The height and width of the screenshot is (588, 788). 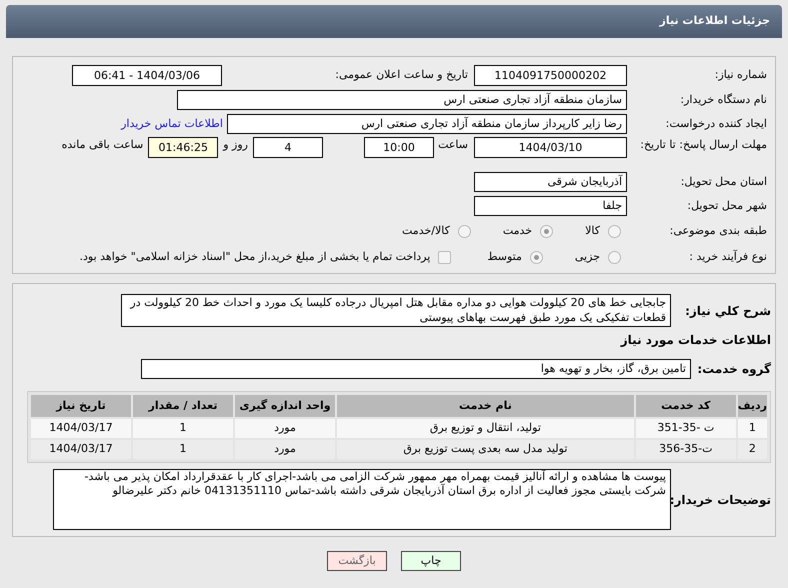 I want to click on announce-label: تاریخ و ساعت اعلان عمومی:, so click(x=401, y=74).